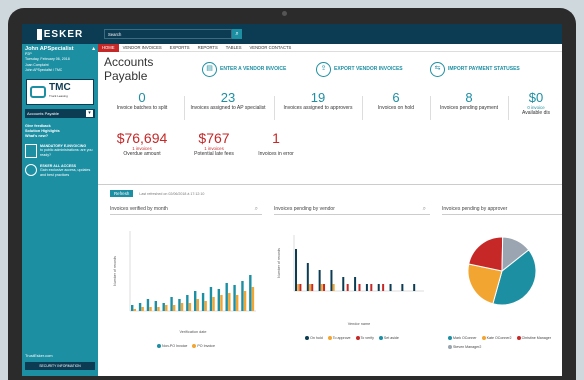 The image size is (584, 380). What do you see at coordinates (31, 150) in the screenshot?
I see `document-icon` at bounding box center [31, 150].